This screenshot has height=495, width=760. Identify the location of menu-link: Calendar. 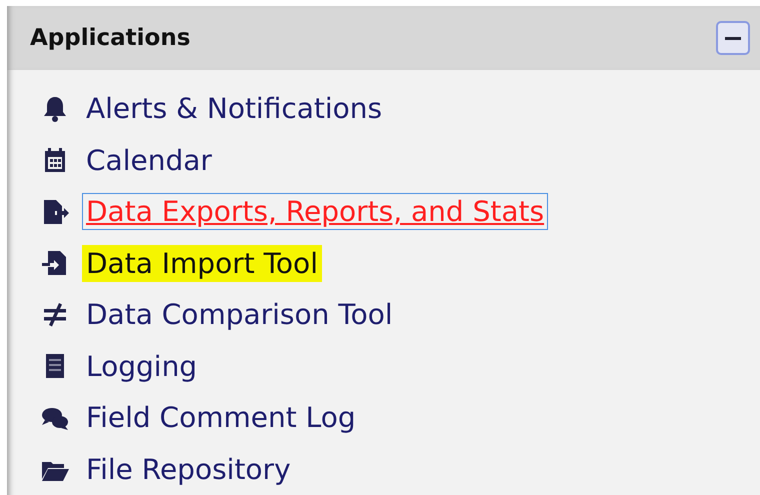
(149, 160).